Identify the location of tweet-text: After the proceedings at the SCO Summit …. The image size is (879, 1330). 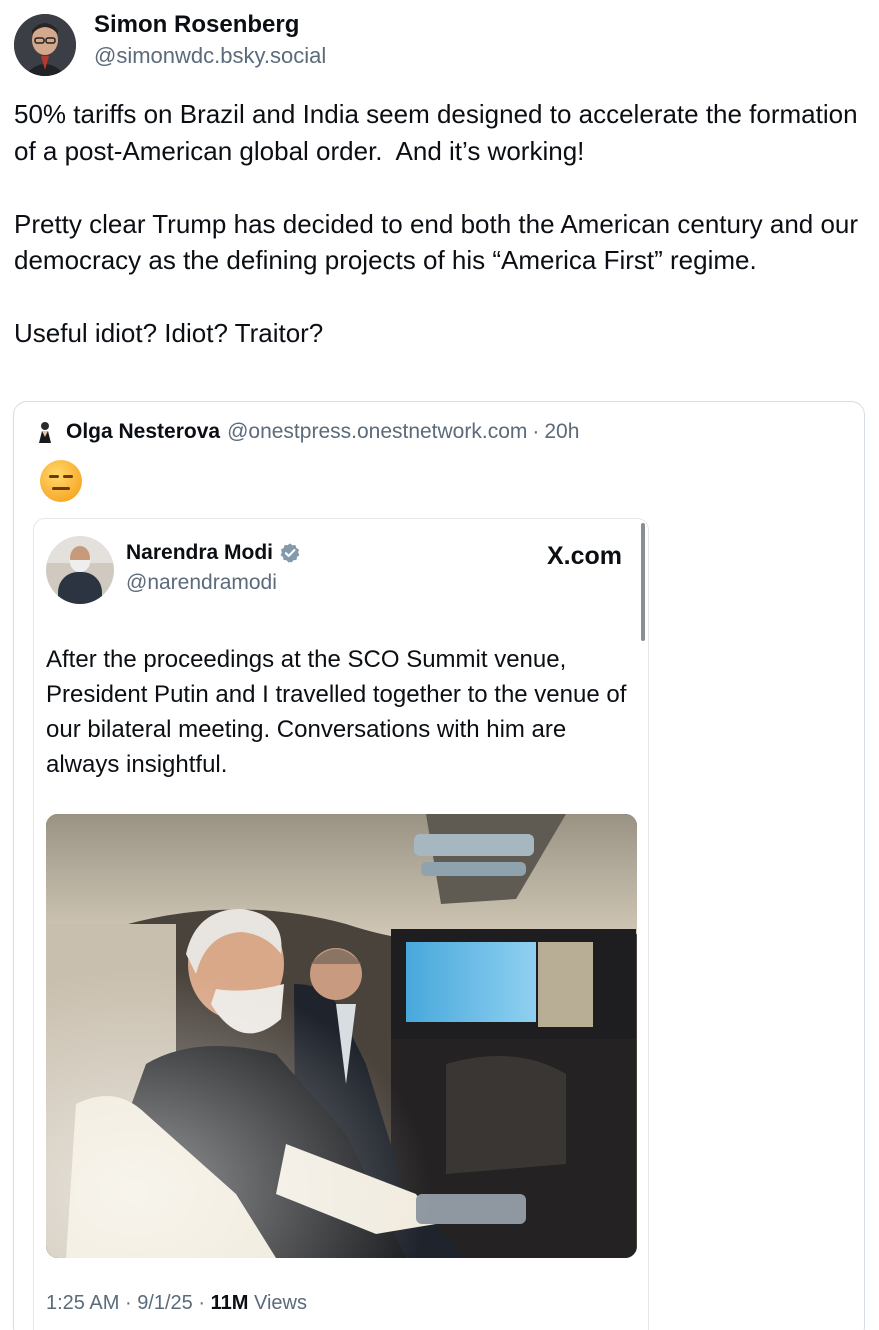
(336, 712).